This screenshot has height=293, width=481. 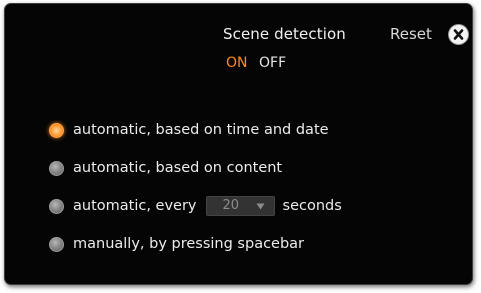 I want to click on option-interval: automatic, every 20 seconds, so click(x=195, y=206).